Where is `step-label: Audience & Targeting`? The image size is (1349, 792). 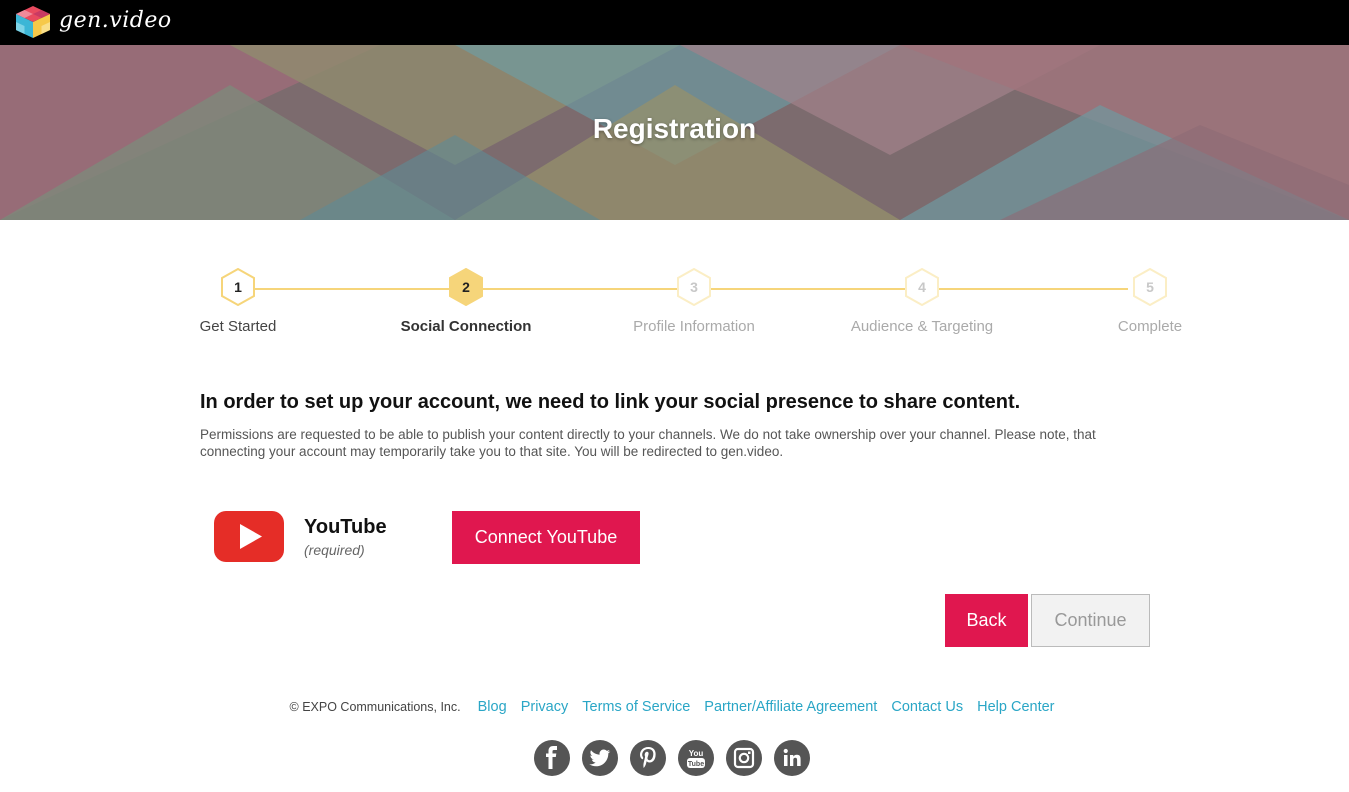
step-label: Audience & Targeting is located at coordinates (922, 326).